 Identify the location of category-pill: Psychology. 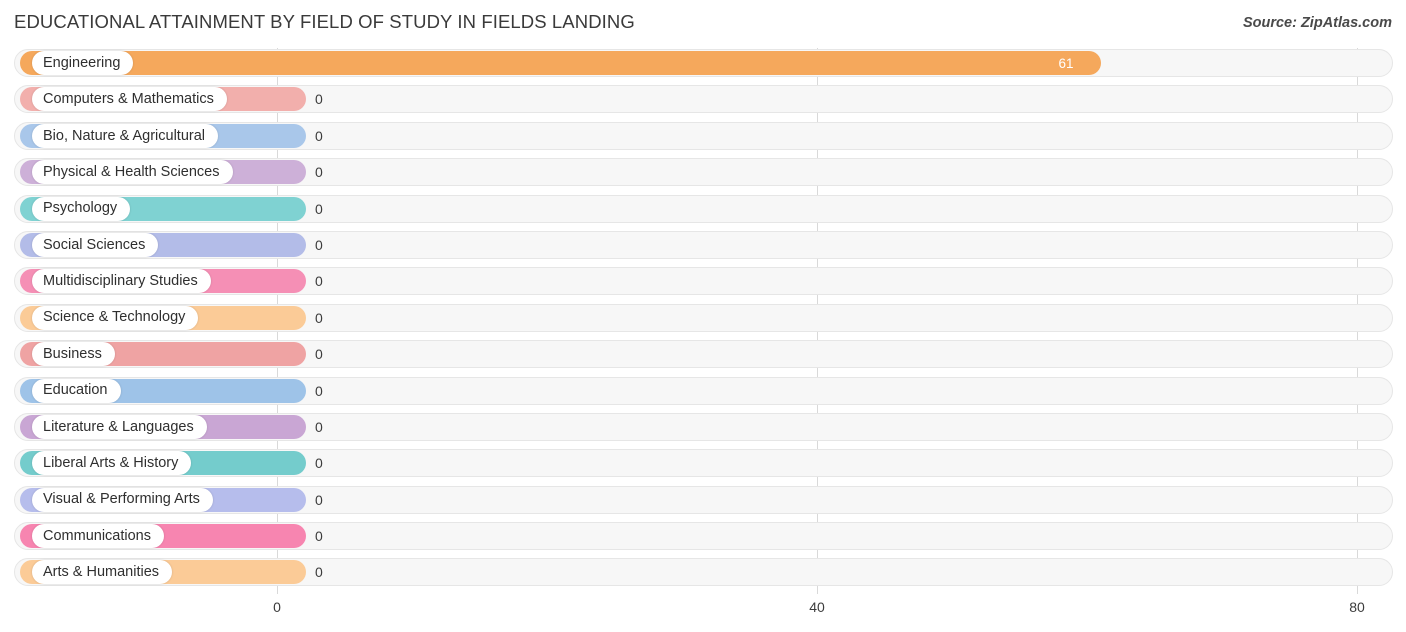
(81, 208).